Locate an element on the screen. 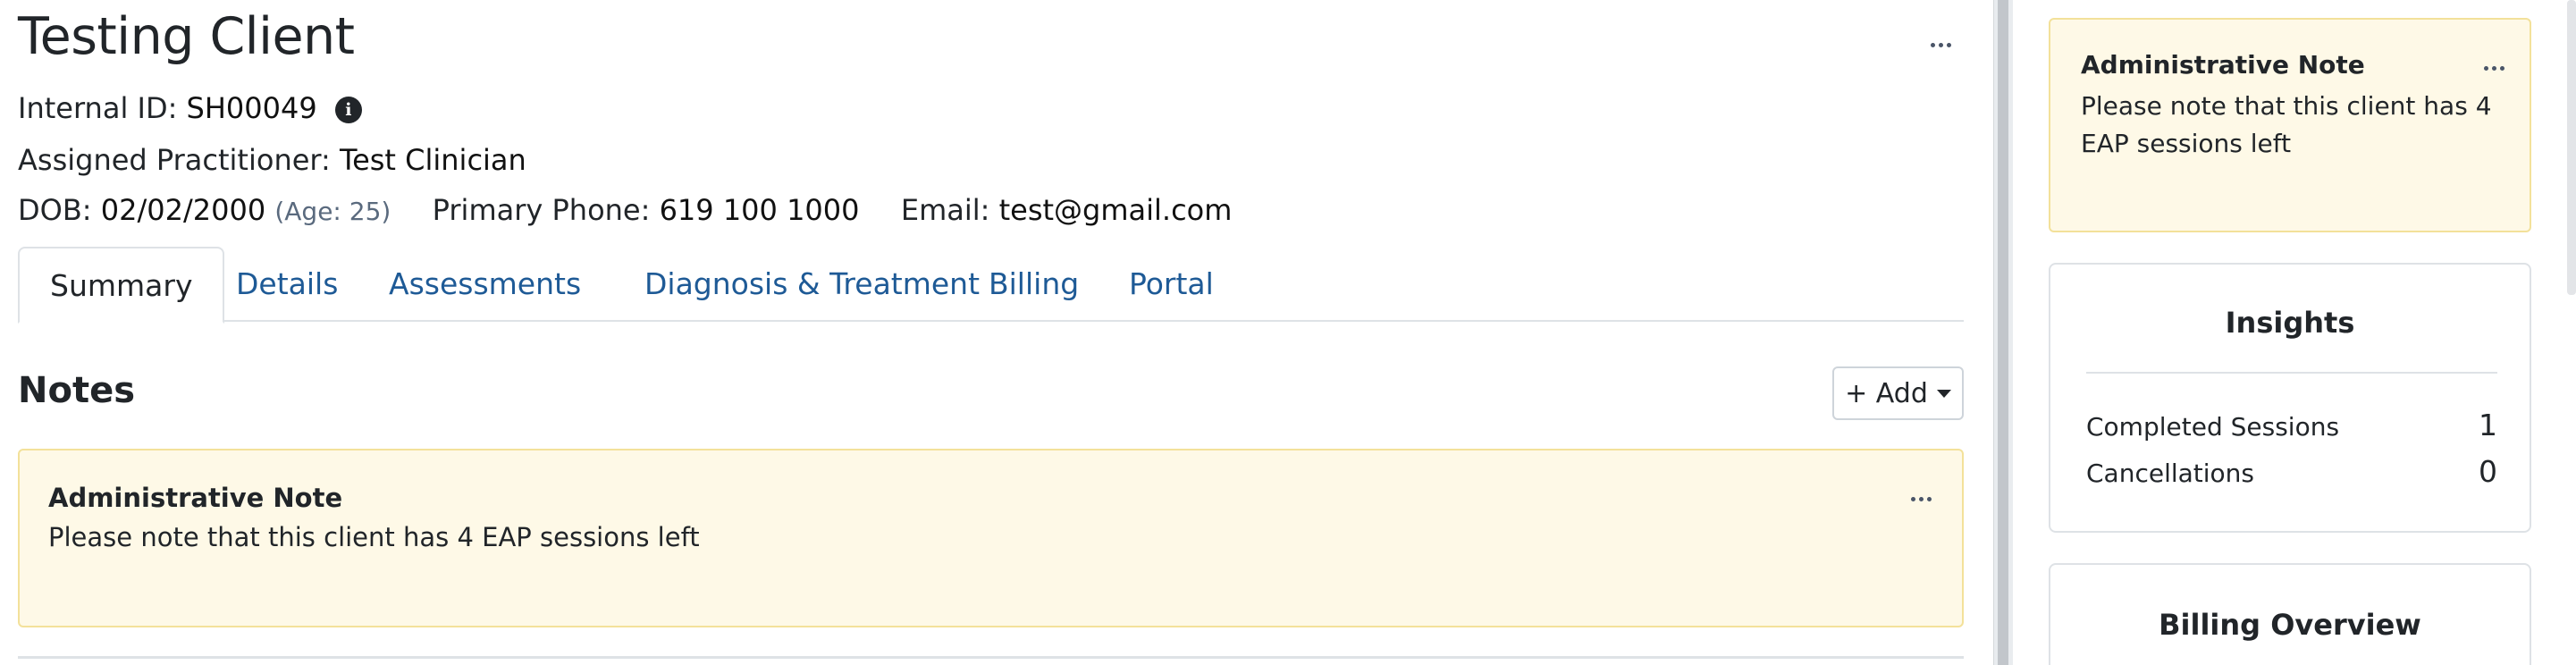  panel-splitter is located at coordinates (2003, 332).